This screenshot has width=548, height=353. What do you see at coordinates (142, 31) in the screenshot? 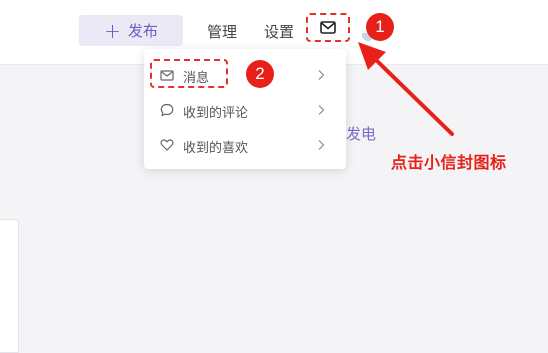
I see `publish-label: 发布` at bounding box center [142, 31].